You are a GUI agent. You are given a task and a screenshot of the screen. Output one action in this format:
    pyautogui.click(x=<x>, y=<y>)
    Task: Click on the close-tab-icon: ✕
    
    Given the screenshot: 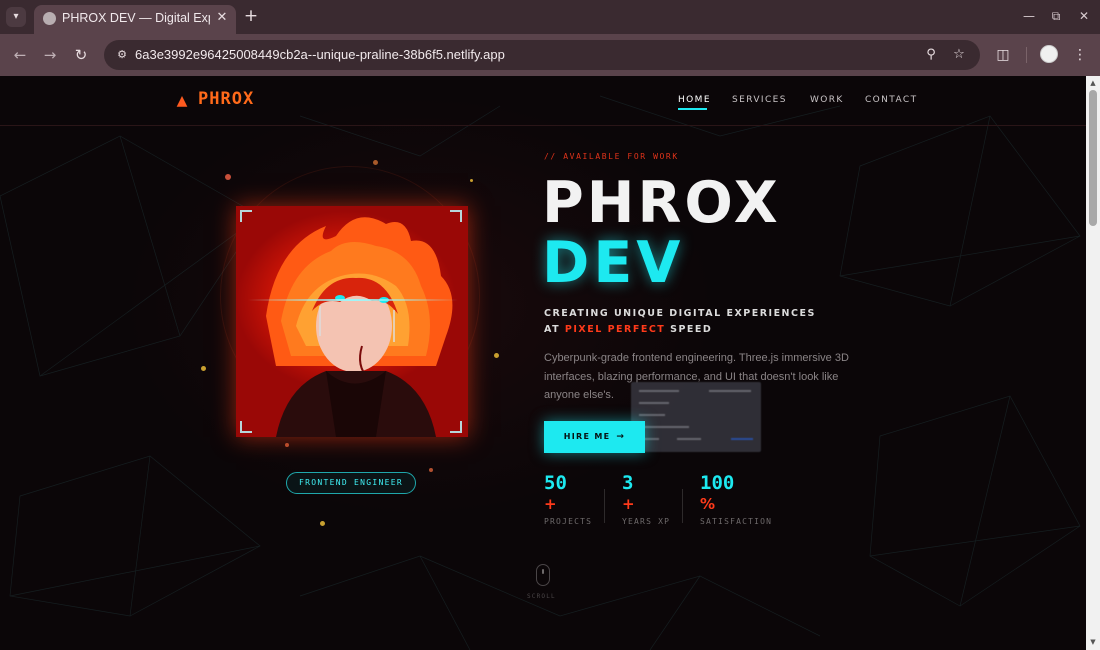 What is the action you would take?
    pyautogui.click(x=222, y=18)
    